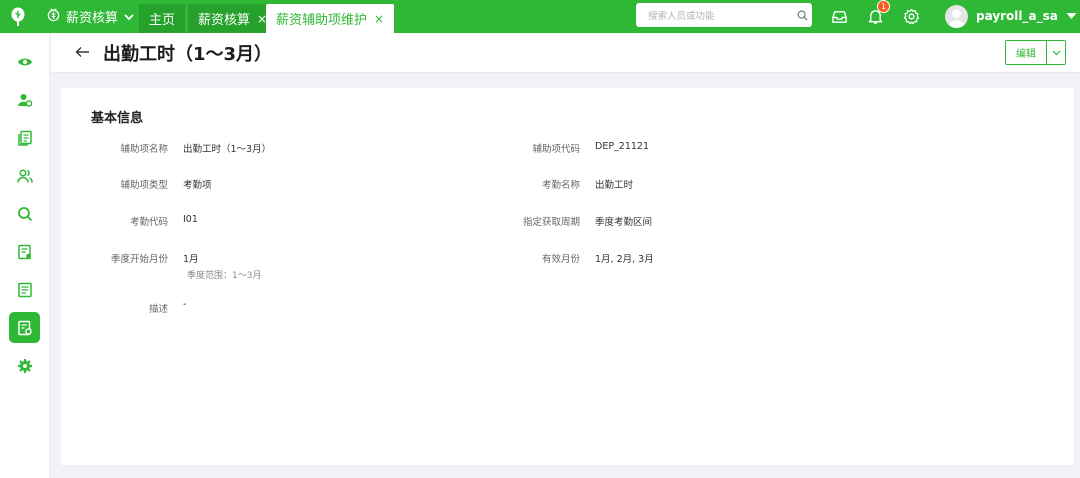 This screenshot has width=1080, height=478. I want to click on field-label-type: 辅助项类型, so click(144, 185).